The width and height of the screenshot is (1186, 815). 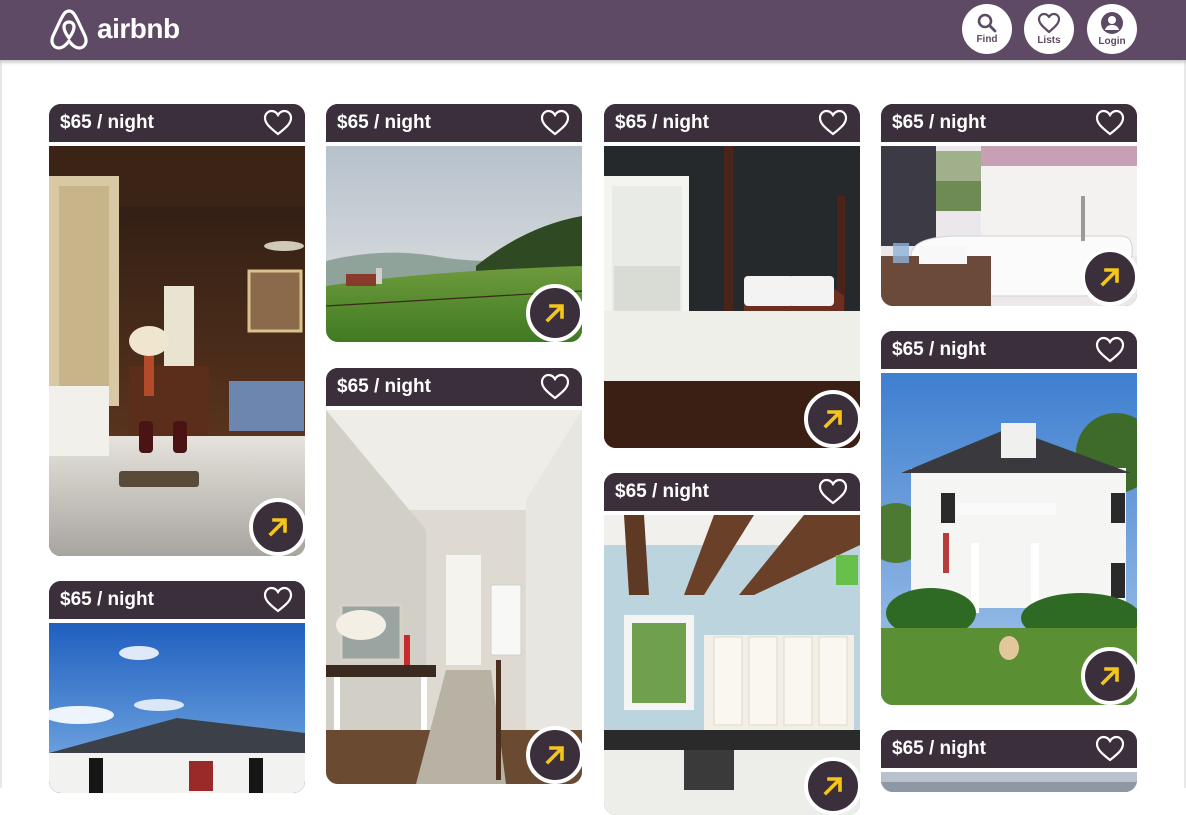 I want to click on find-button: Find, so click(x=987, y=29).